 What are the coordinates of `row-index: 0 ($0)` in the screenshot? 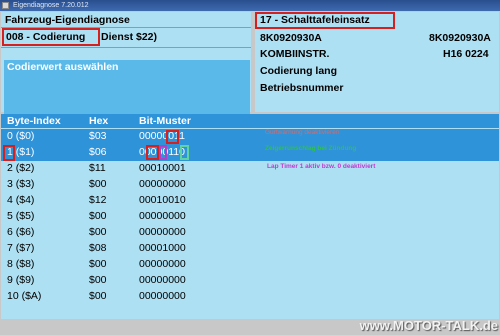 It's located at (21, 136).